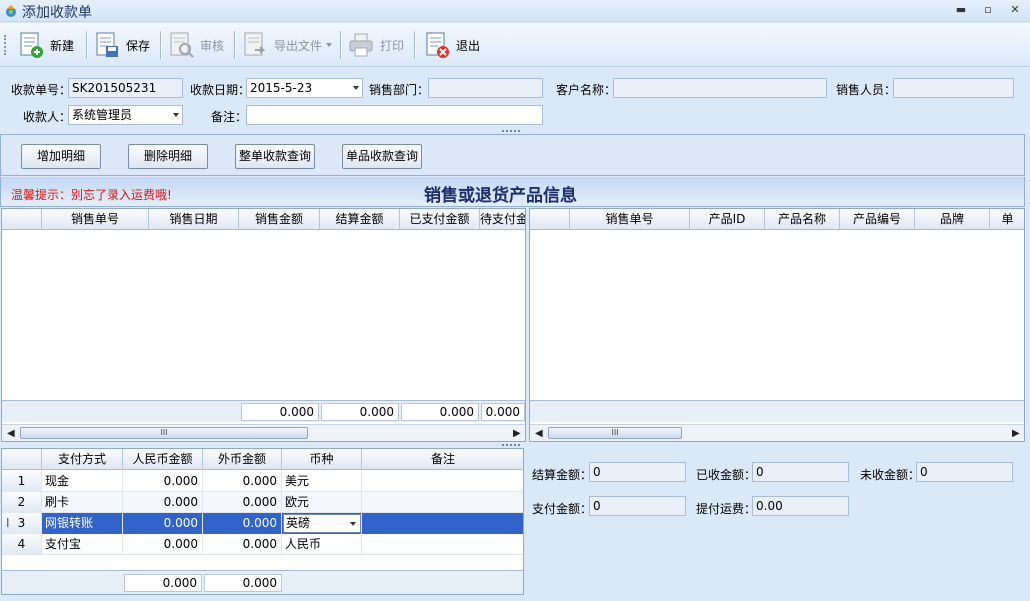  What do you see at coordinates (82, 502) in the screenshot?
I see `payment-method-cell: 刷卡` at bounding box center [82, 502].